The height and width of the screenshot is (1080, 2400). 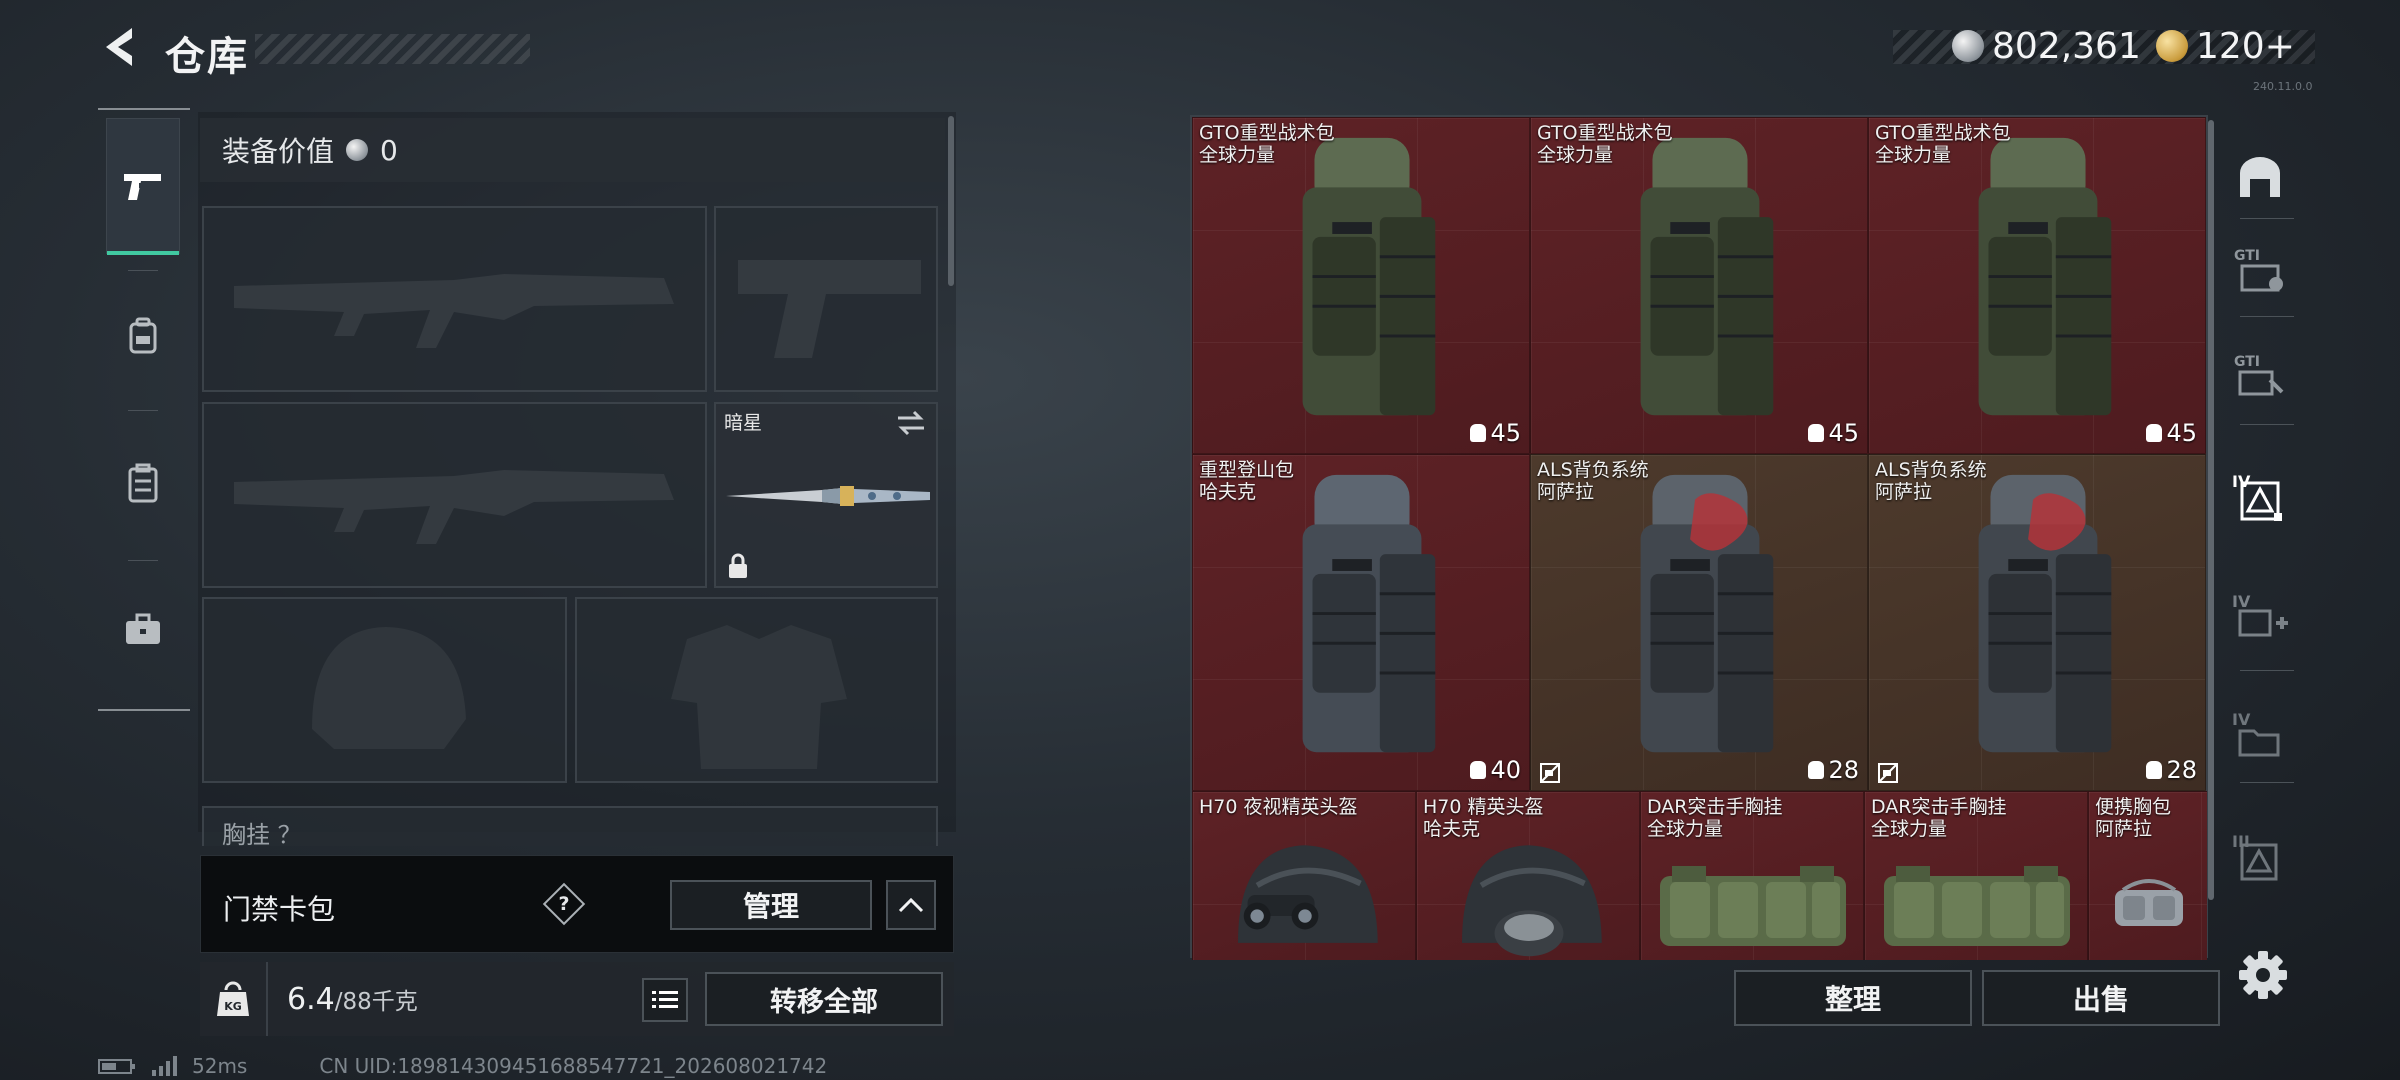 What do you see at coordinates (2247, 256) in the screenshot?
I see `svg-text: GTI` at bounding box center [2247, 256].